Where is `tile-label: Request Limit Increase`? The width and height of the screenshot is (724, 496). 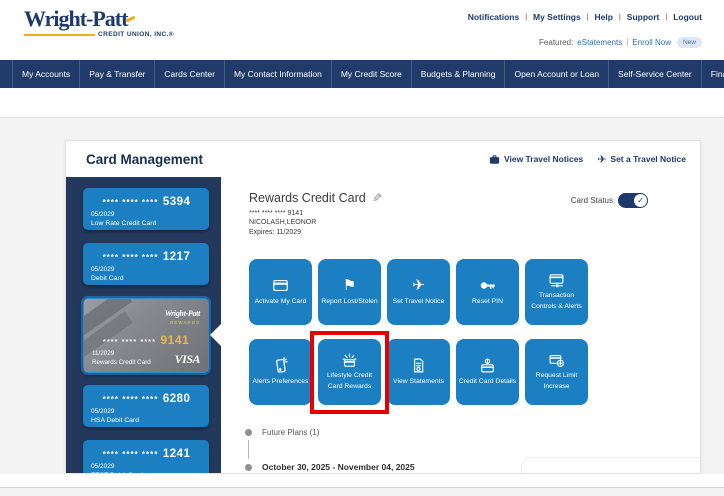
tile-label: Request Limit Increase is located at coordinates (556, 381).